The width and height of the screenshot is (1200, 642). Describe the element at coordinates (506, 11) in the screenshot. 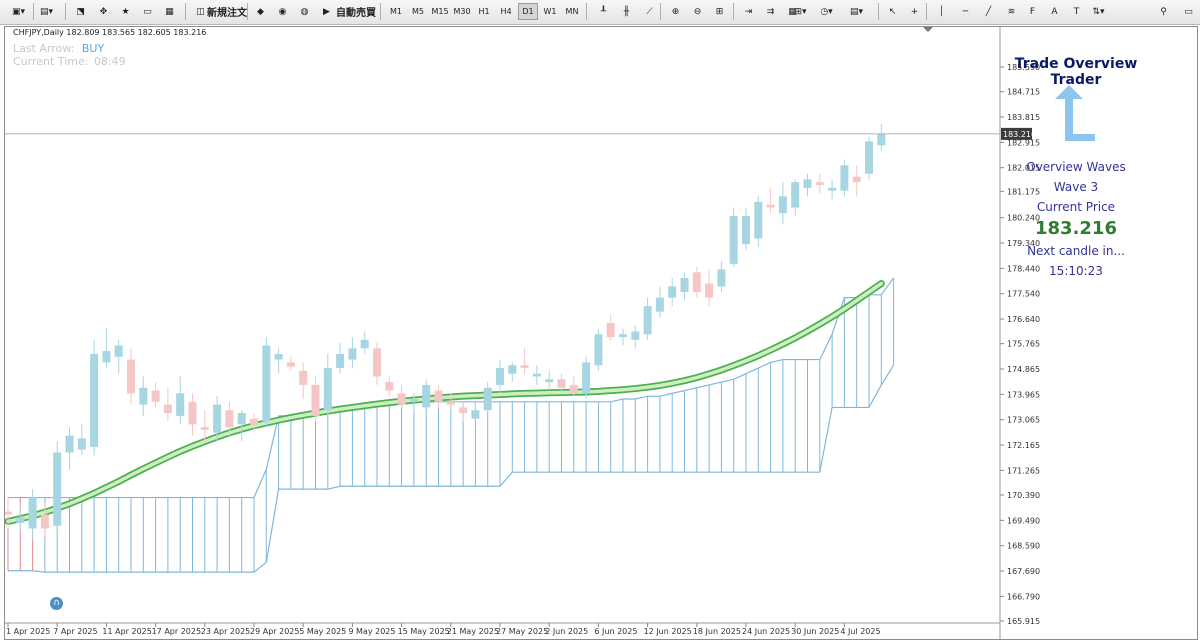

I see `timeframe-h4: H4` at that location.